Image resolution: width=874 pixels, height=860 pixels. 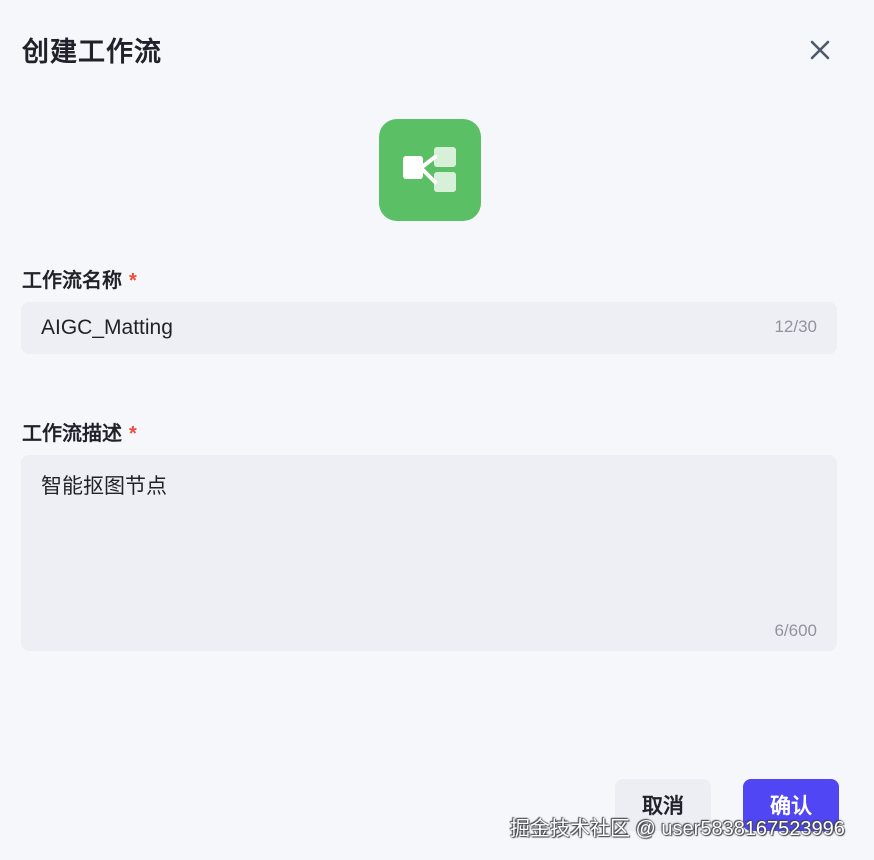 I want to click on close-icon, so click(x=820, y=50).